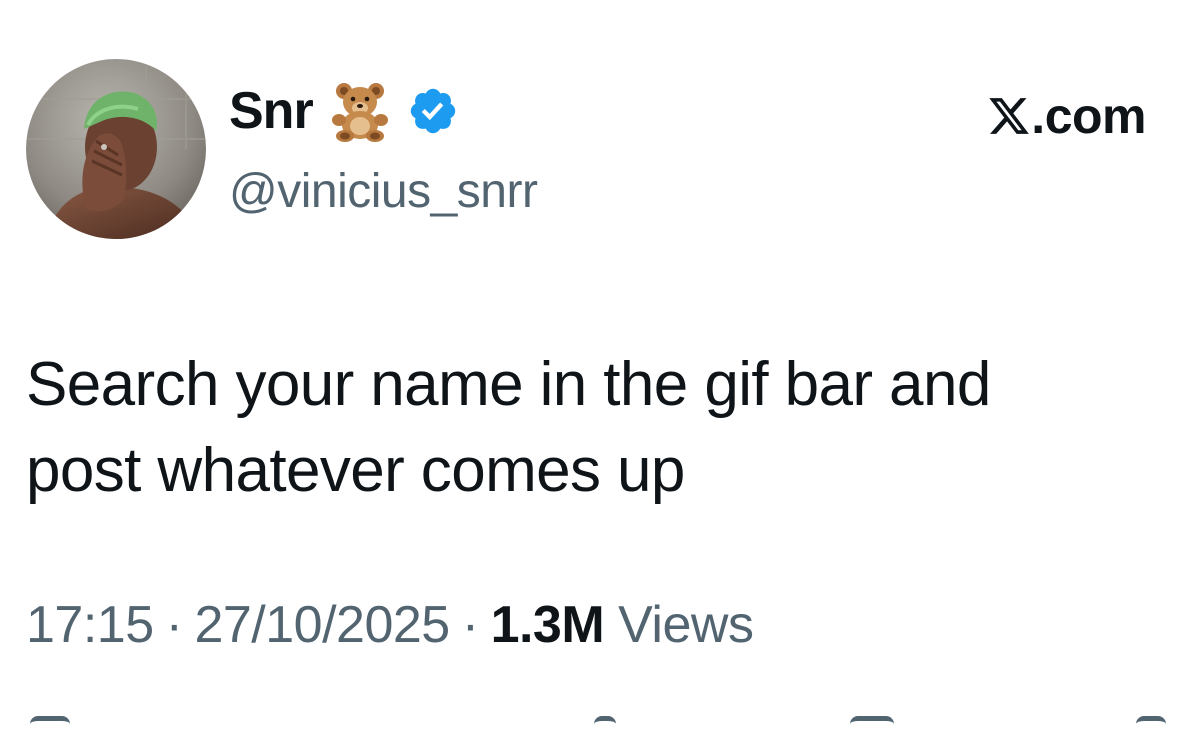 The width and height of the screenshot is (1200, 735). What do you see at coordinates (360, 111) in the screenshot?
I see `teddy-bear-icon` at bounding box center [360, 111].